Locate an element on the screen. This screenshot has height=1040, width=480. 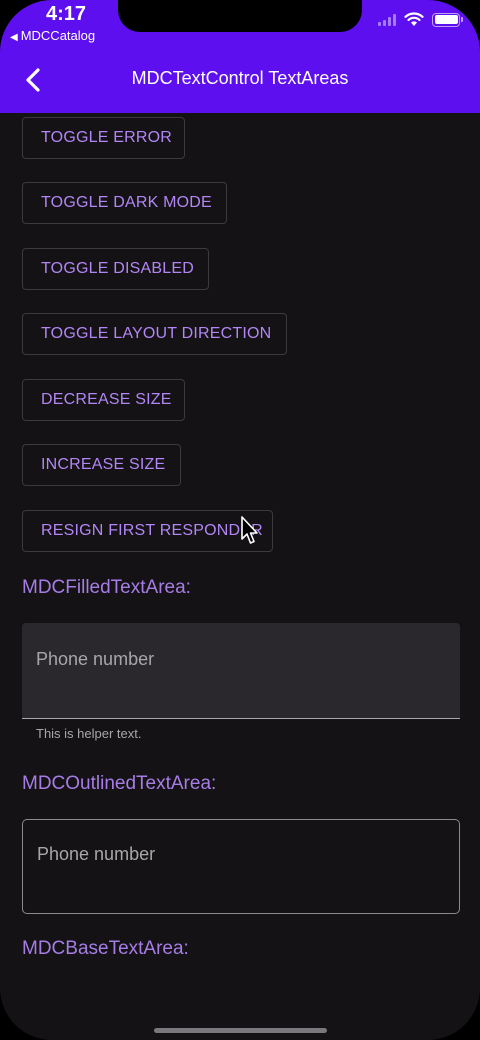
filled-text-area: Phone number is located at coordinates (241, 671).